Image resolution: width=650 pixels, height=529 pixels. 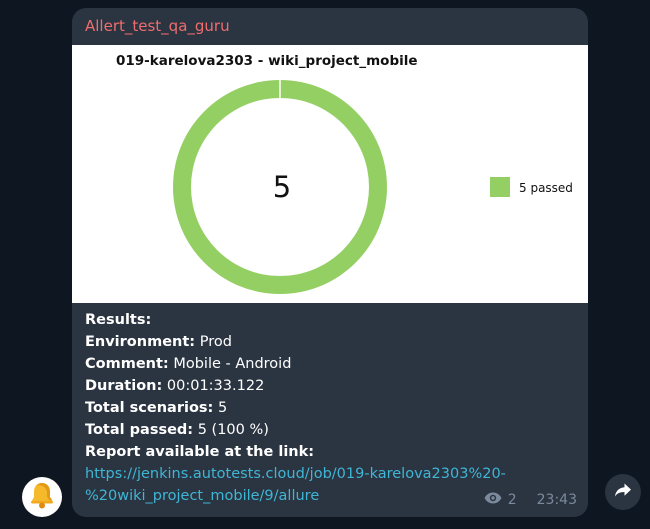 What do you see at coordinates (512, 500) in the screenshot?
I see `view-count: 2` at bounding box center [512, 500].